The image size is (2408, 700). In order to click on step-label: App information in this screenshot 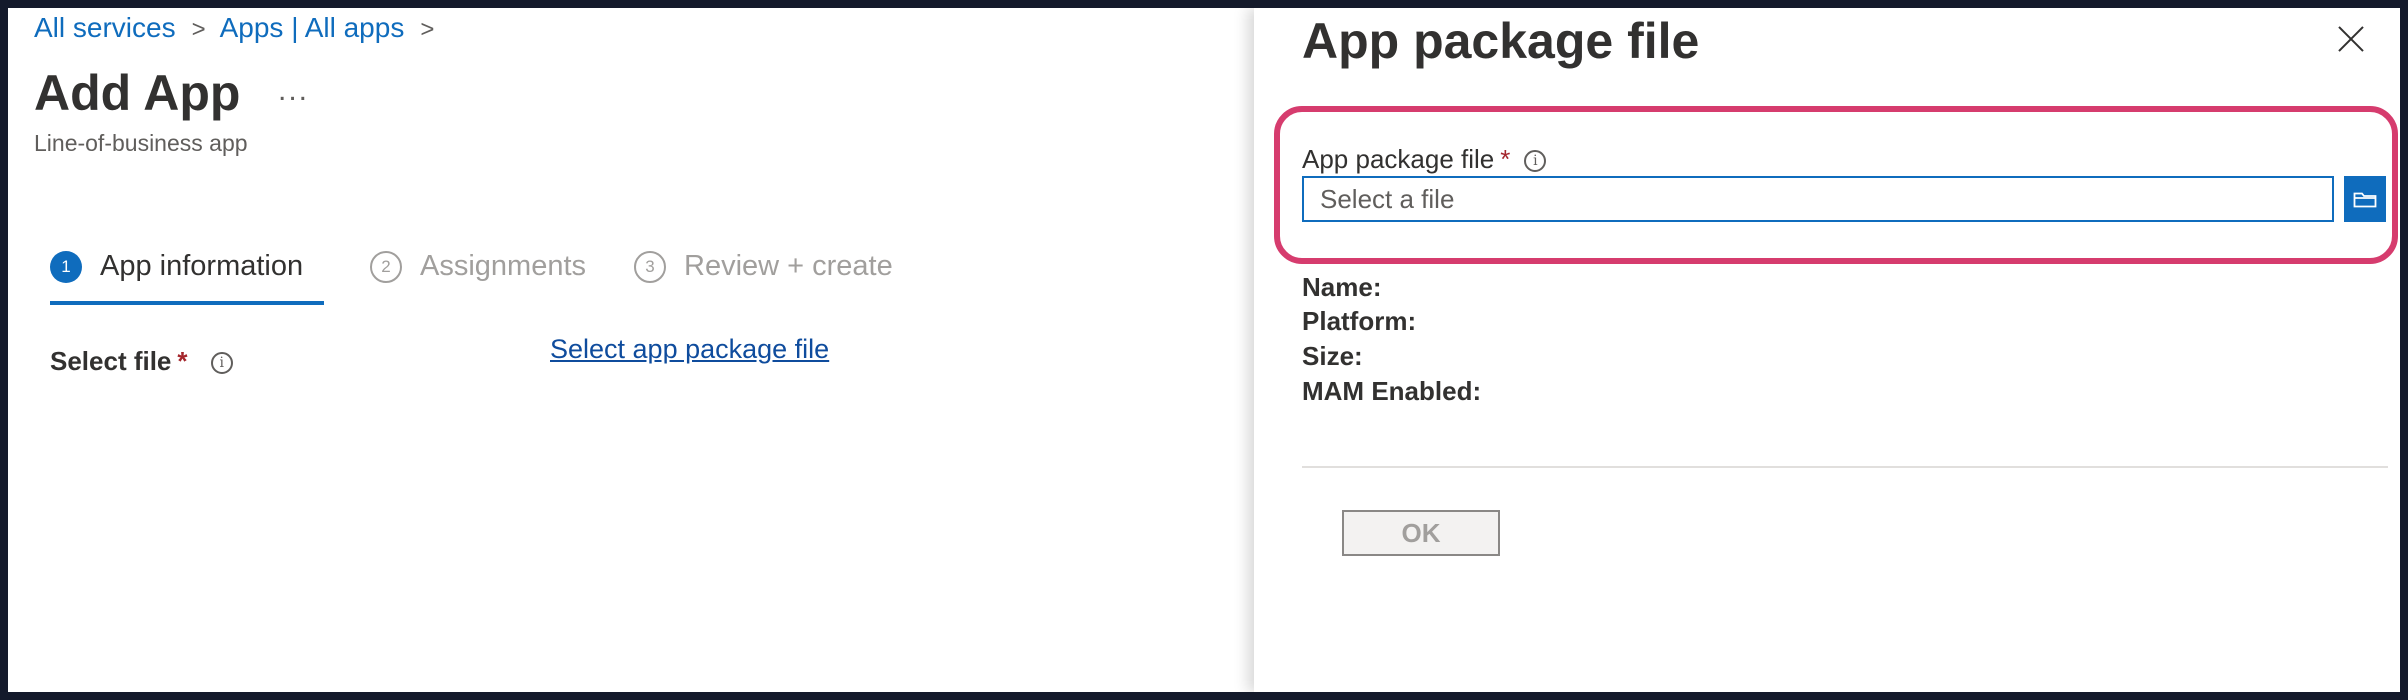, I will do `click(202, 266)`.